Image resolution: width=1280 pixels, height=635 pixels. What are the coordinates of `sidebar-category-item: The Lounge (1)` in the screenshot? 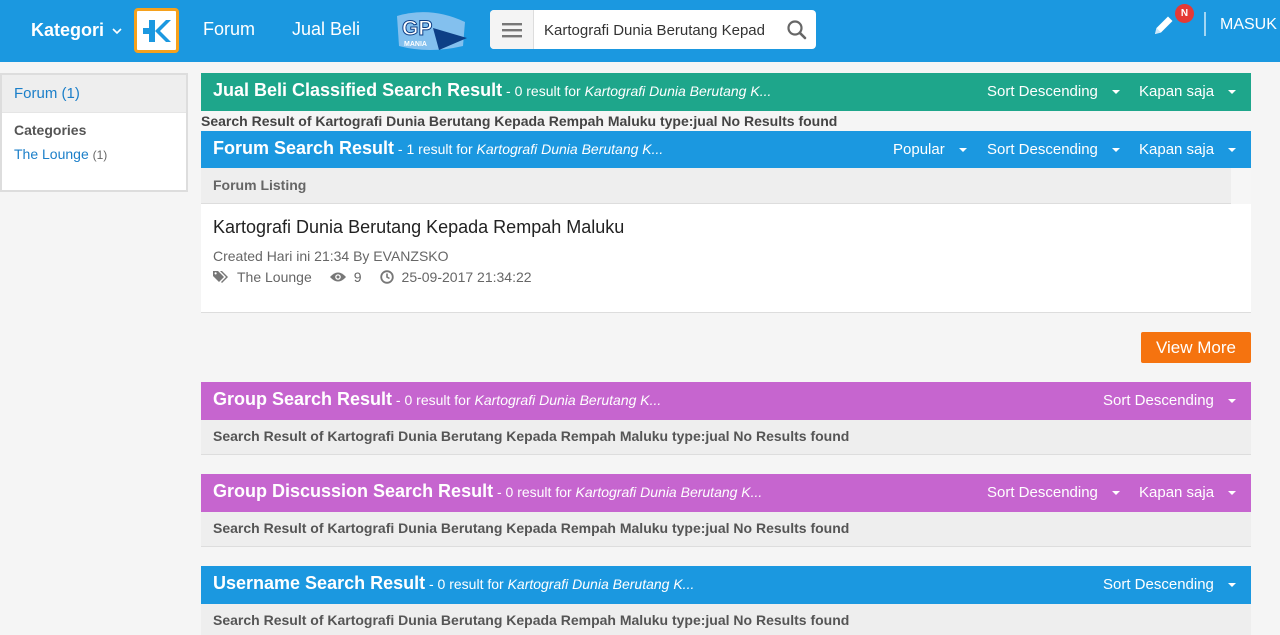 It's located at (94, 154).